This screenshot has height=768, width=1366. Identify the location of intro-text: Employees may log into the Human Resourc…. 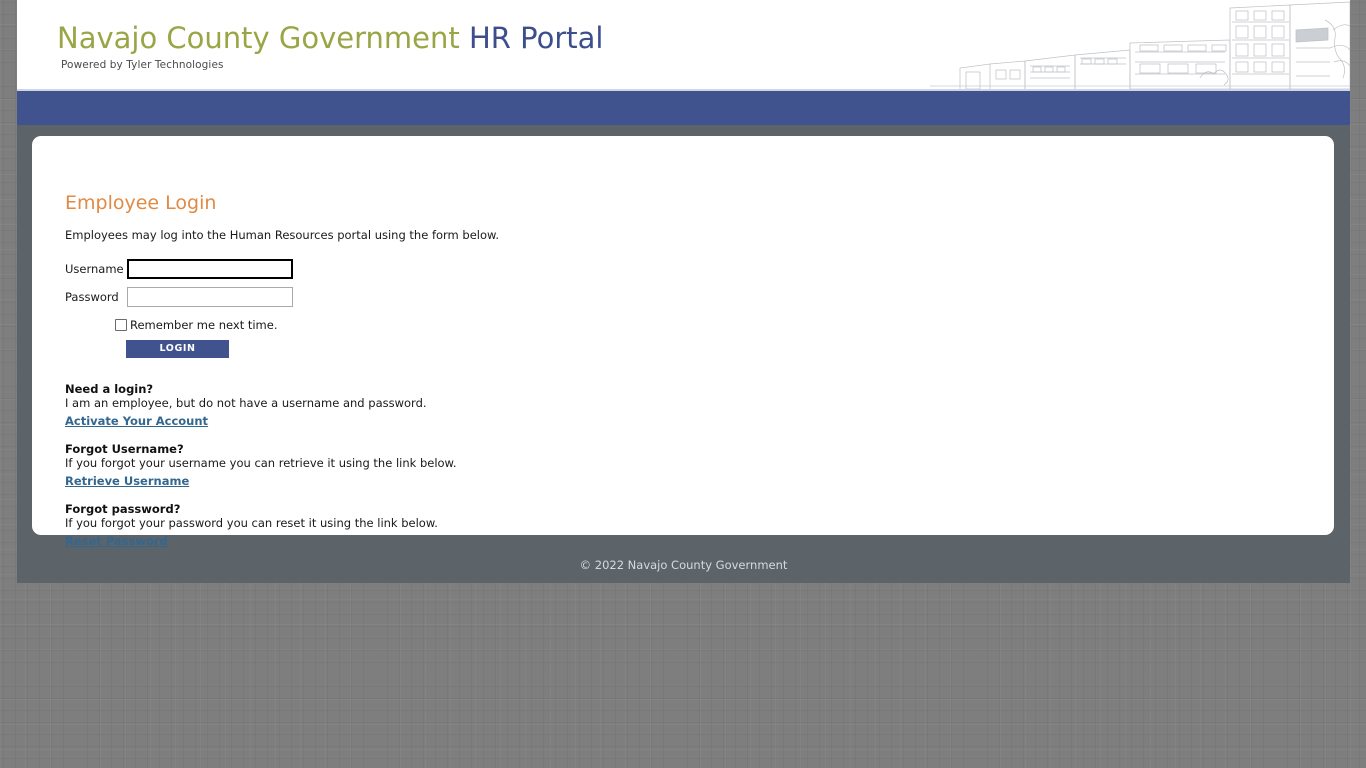
(282, 235).